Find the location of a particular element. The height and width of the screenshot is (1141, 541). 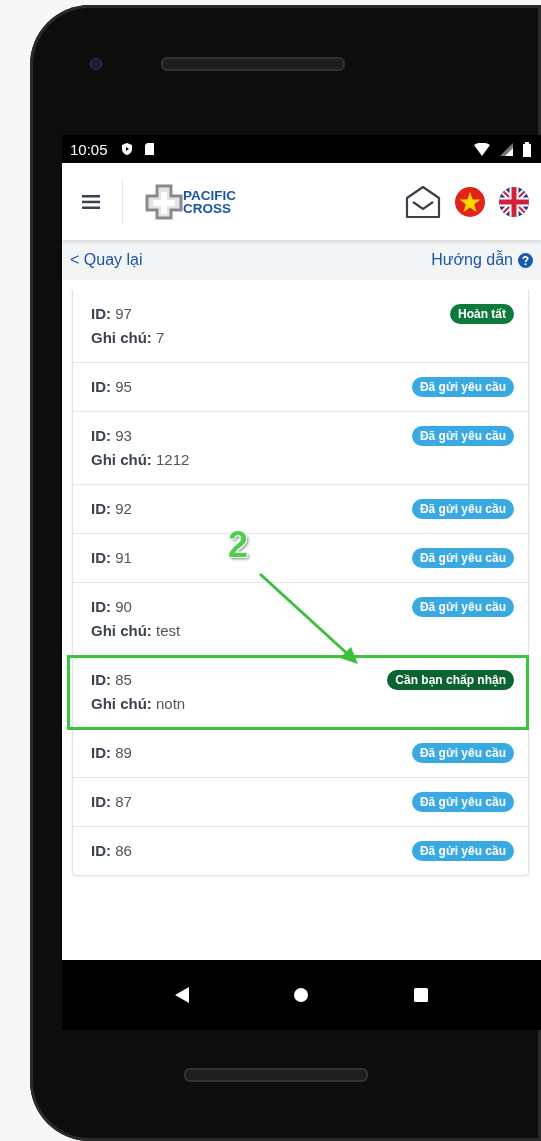

request-note: Ghi chú: 1212 is located at coordinates (141, 460).